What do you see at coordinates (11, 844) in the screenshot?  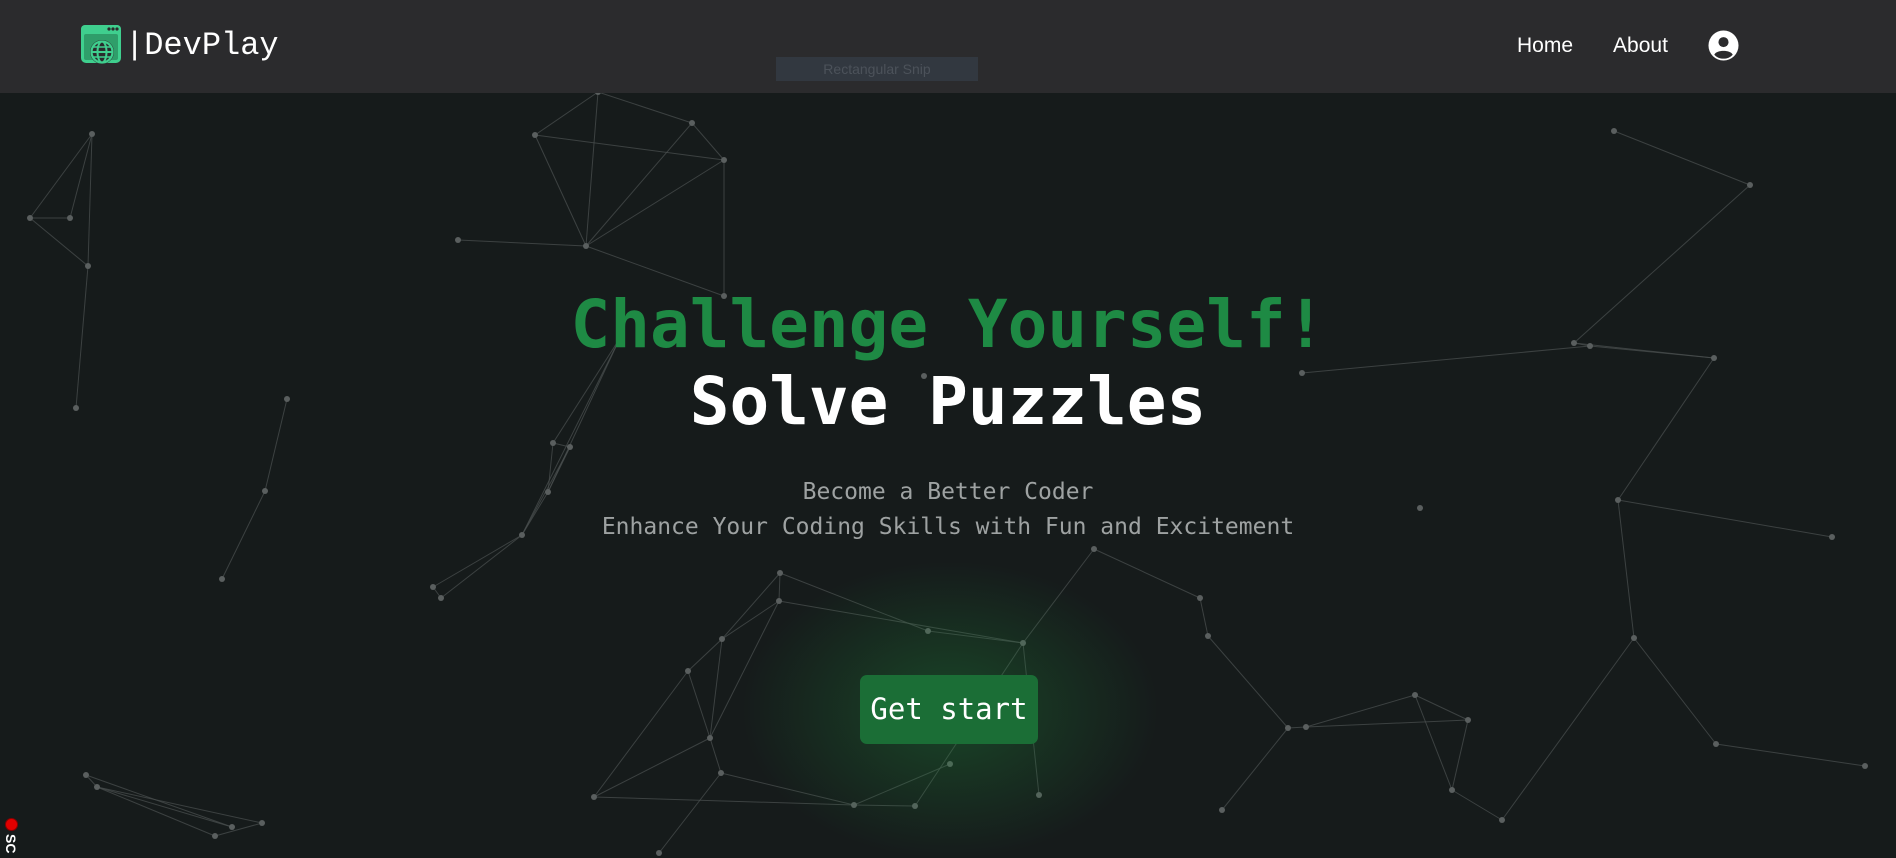 I see `recording-indicator-text: SC` at bounding box center [11, 844].